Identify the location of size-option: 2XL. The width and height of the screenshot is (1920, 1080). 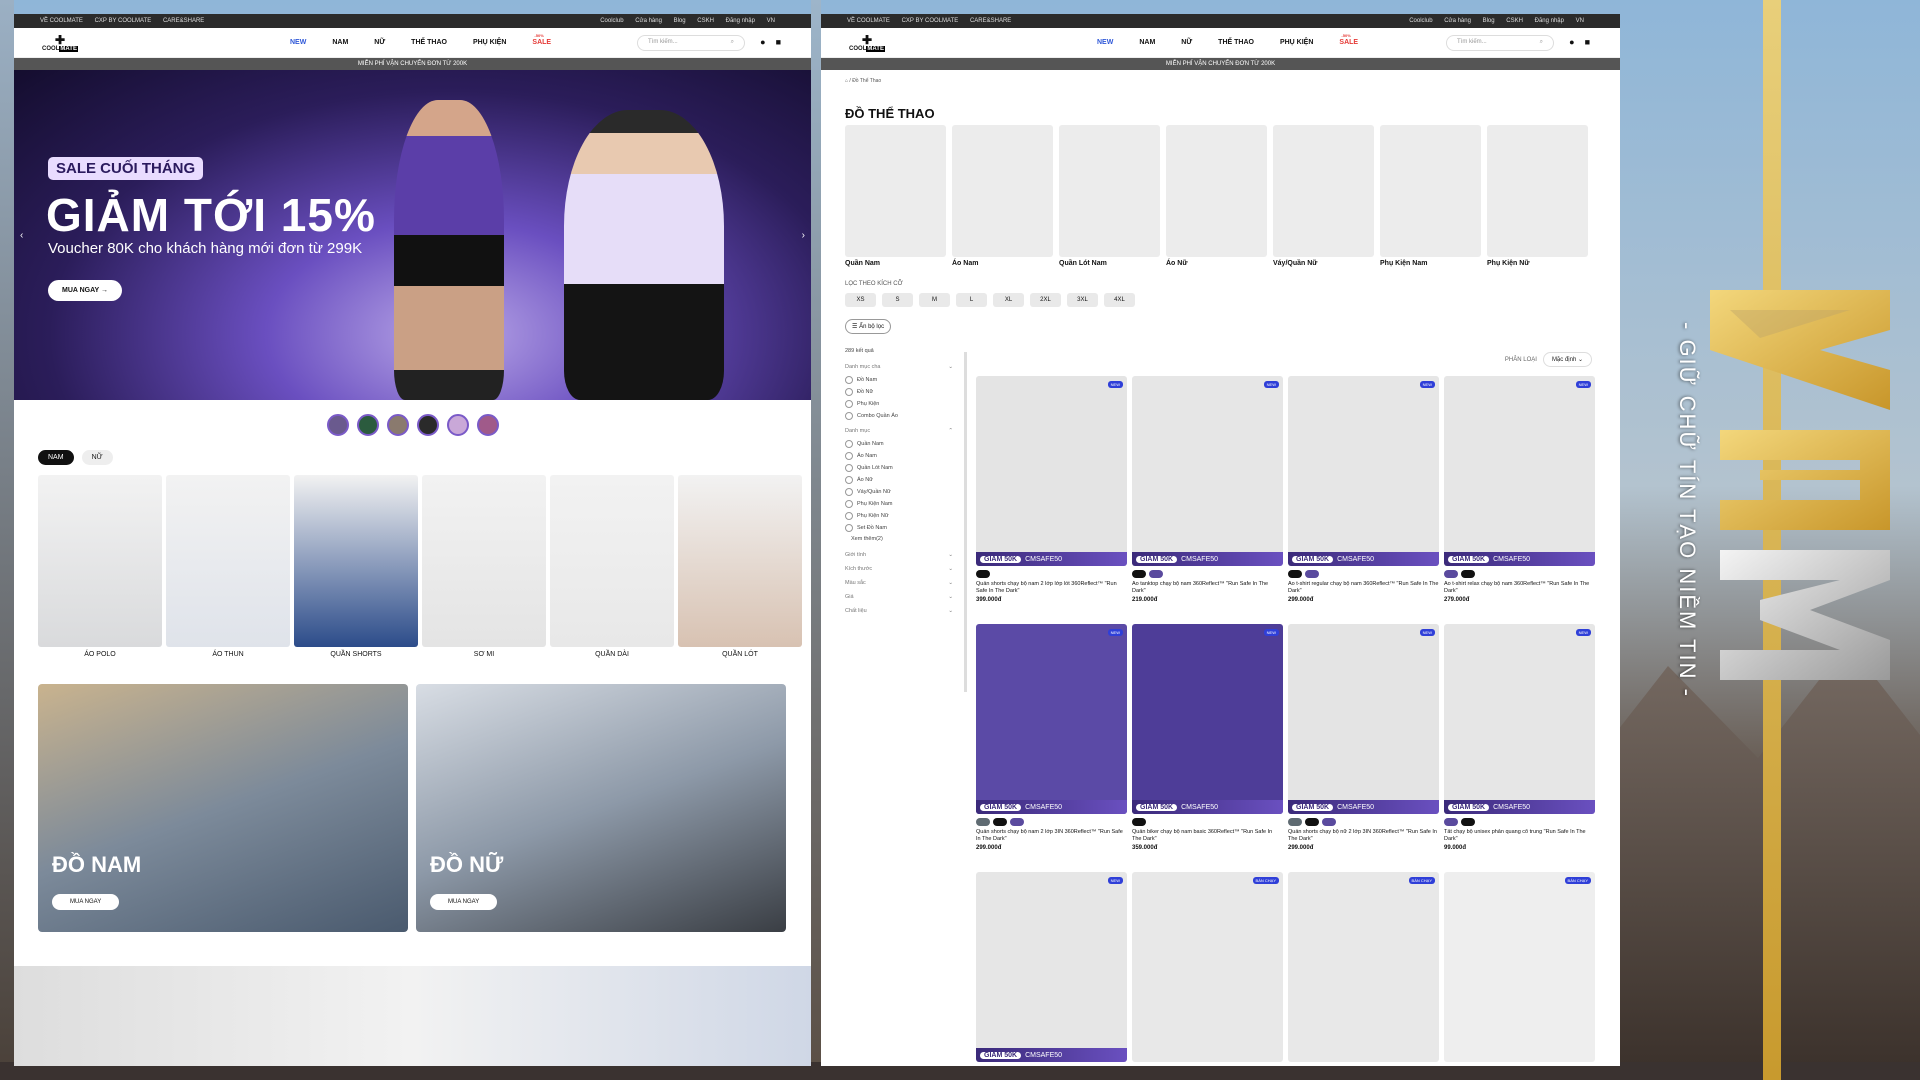
(1045, 300).